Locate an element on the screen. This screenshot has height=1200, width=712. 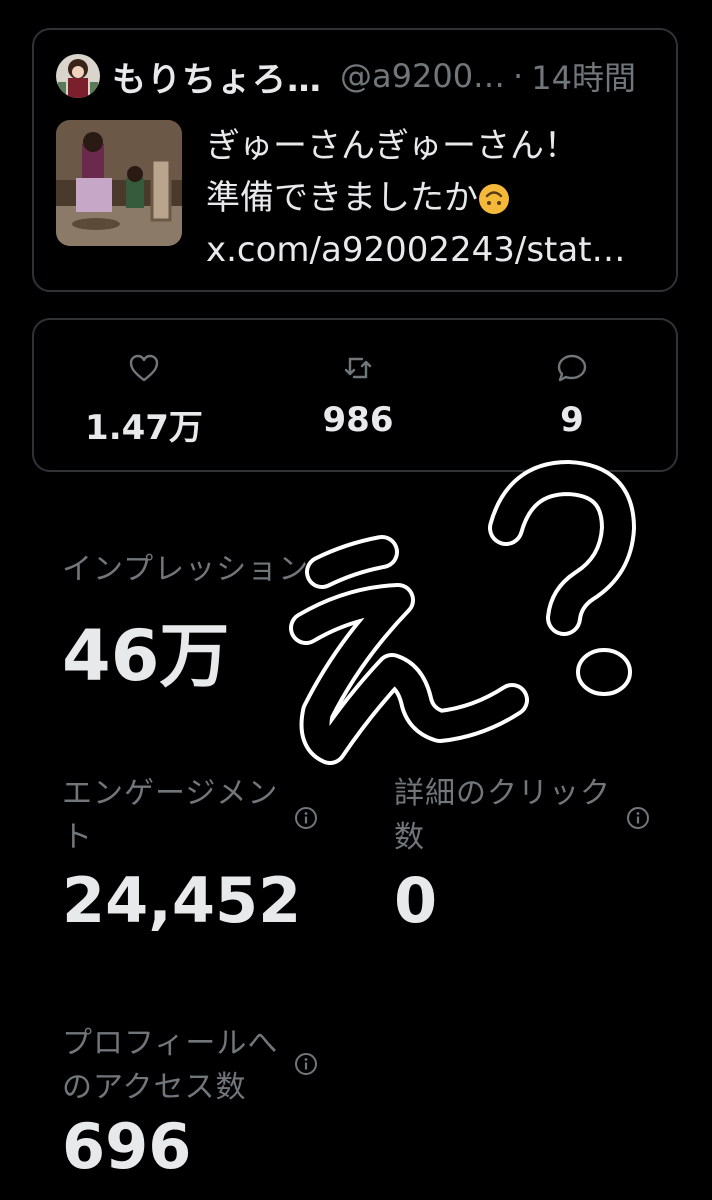
profile-visits-label: プロフィールへのアクセス数 is located at coordinates (170, 1065).